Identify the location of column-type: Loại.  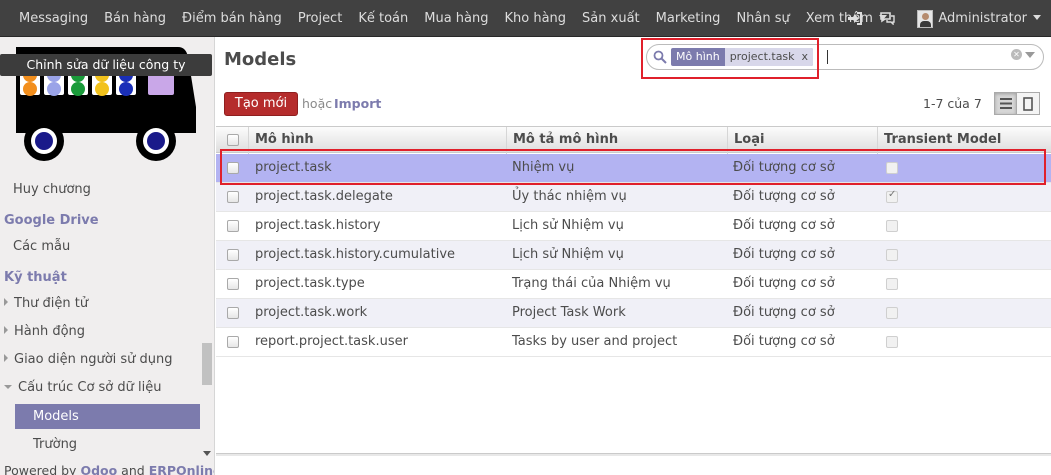
(802, 140).